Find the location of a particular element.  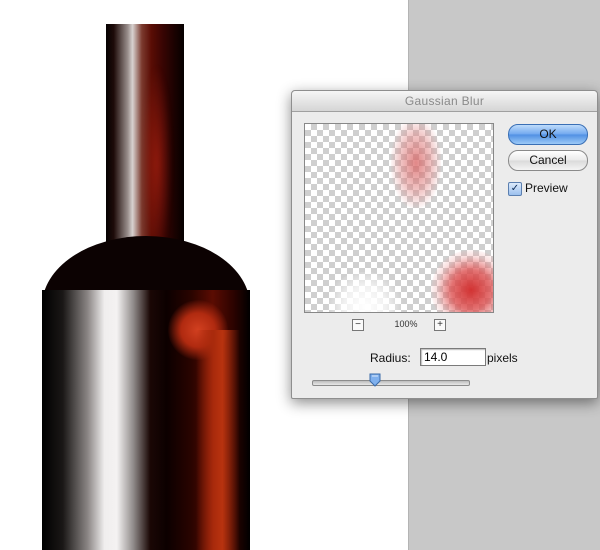

radius-label: Radius: is located at coordinates (390, 358).